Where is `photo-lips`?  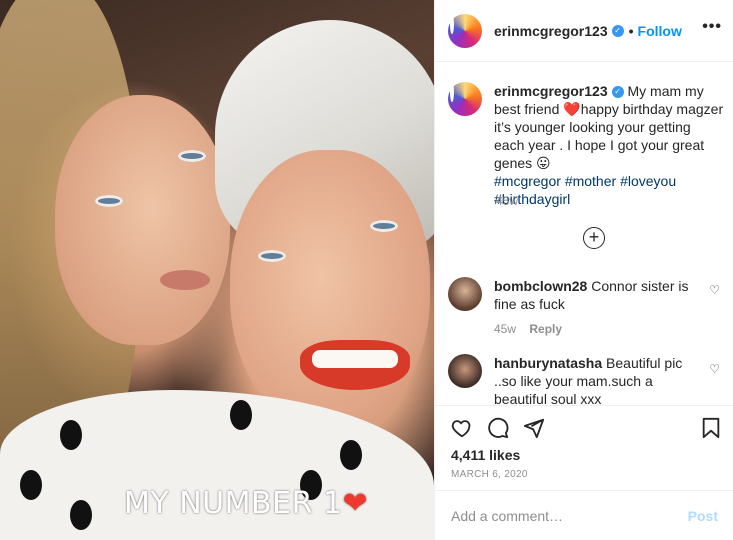
photo-lips is located at coordinates (185, 280).